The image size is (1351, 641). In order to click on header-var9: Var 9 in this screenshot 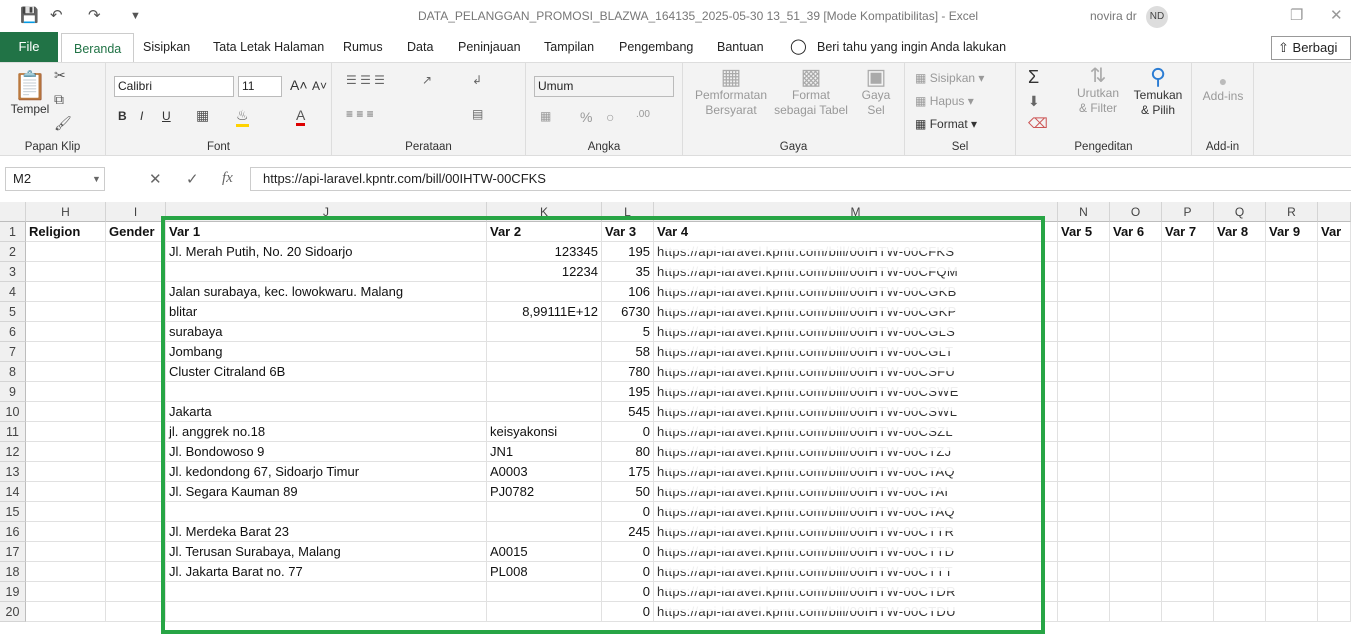, I will do `click(1292, 232)`.